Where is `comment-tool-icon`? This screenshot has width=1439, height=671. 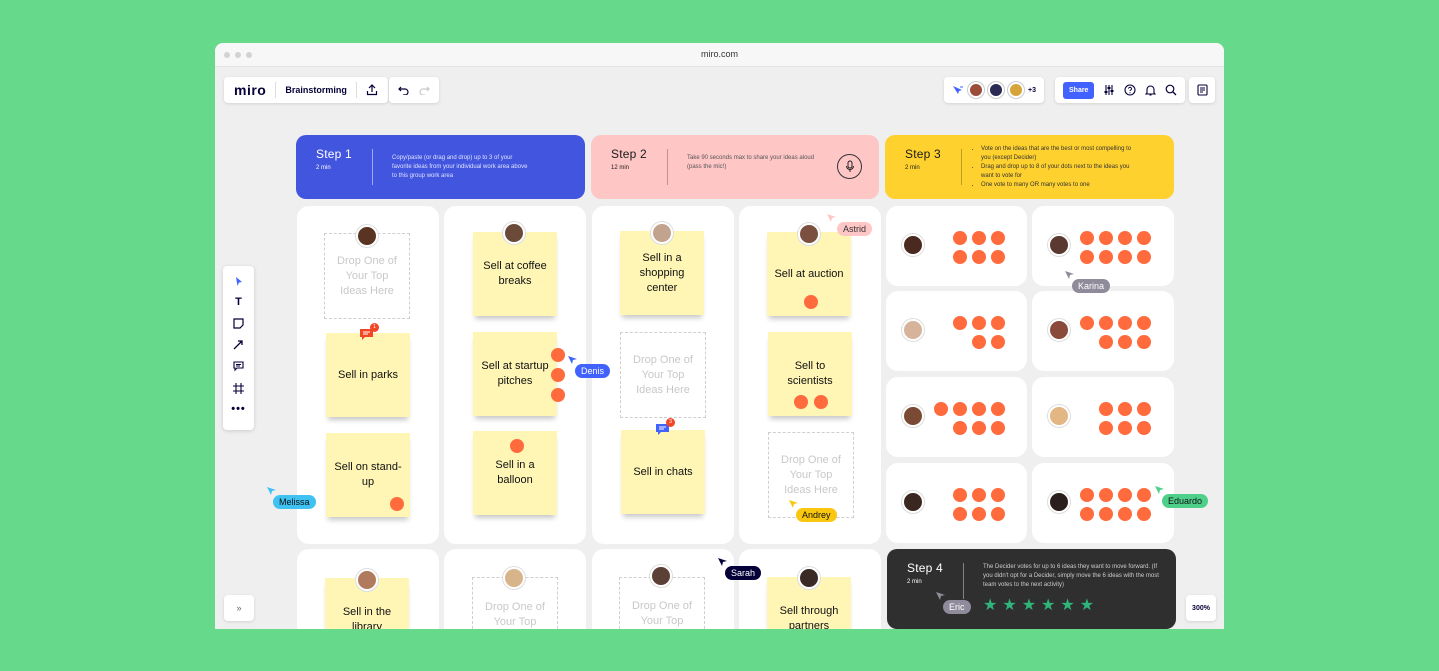 comment-tool-icon is located at coordinates (238, 368).